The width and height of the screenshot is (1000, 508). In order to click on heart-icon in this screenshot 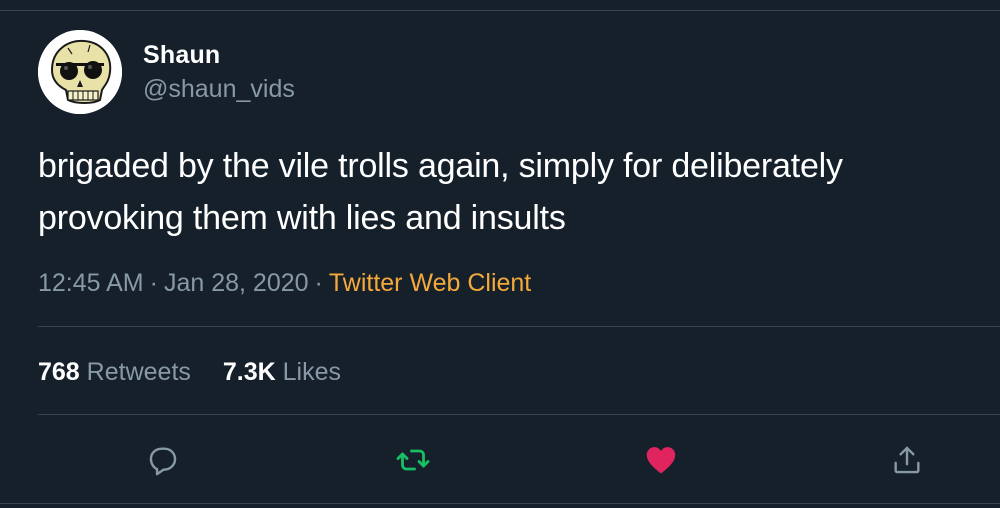, I will do `click(661, 460)`.